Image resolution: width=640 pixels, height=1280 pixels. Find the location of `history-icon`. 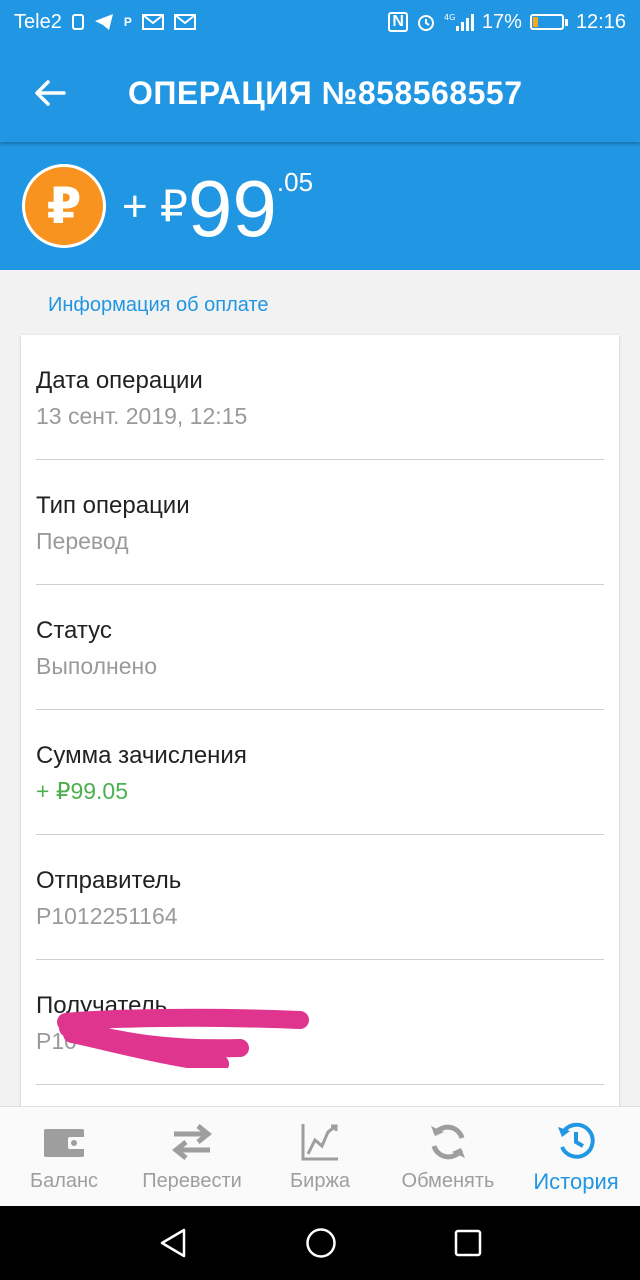

history-icon is located at coordinates (576, 1141).